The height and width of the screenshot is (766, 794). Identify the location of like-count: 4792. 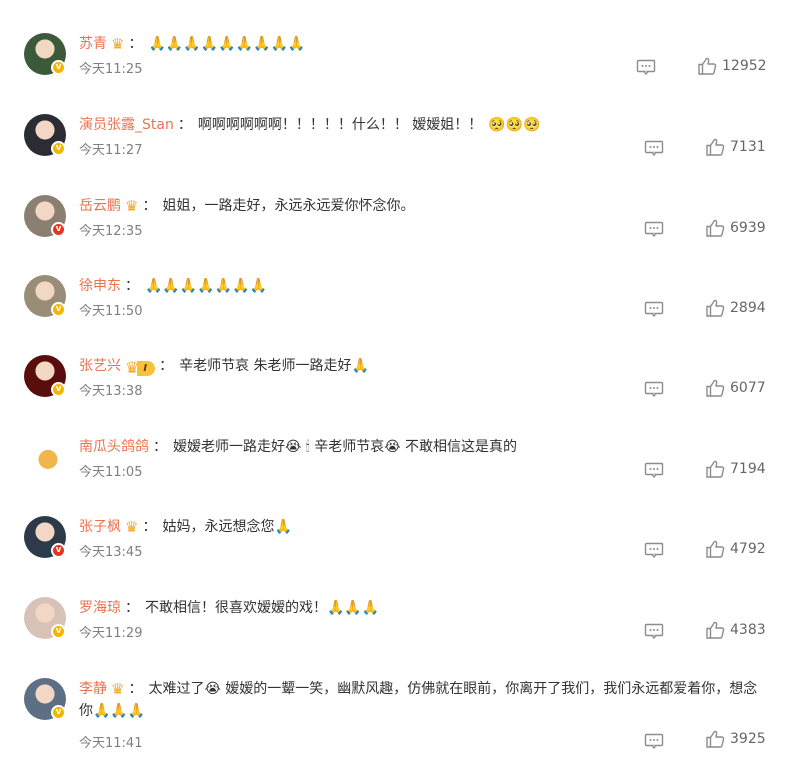
(748, 549).